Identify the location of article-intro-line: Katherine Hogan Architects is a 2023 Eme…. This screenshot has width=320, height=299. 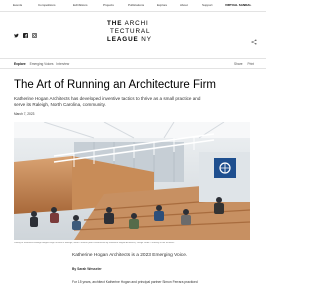
(130, 255).